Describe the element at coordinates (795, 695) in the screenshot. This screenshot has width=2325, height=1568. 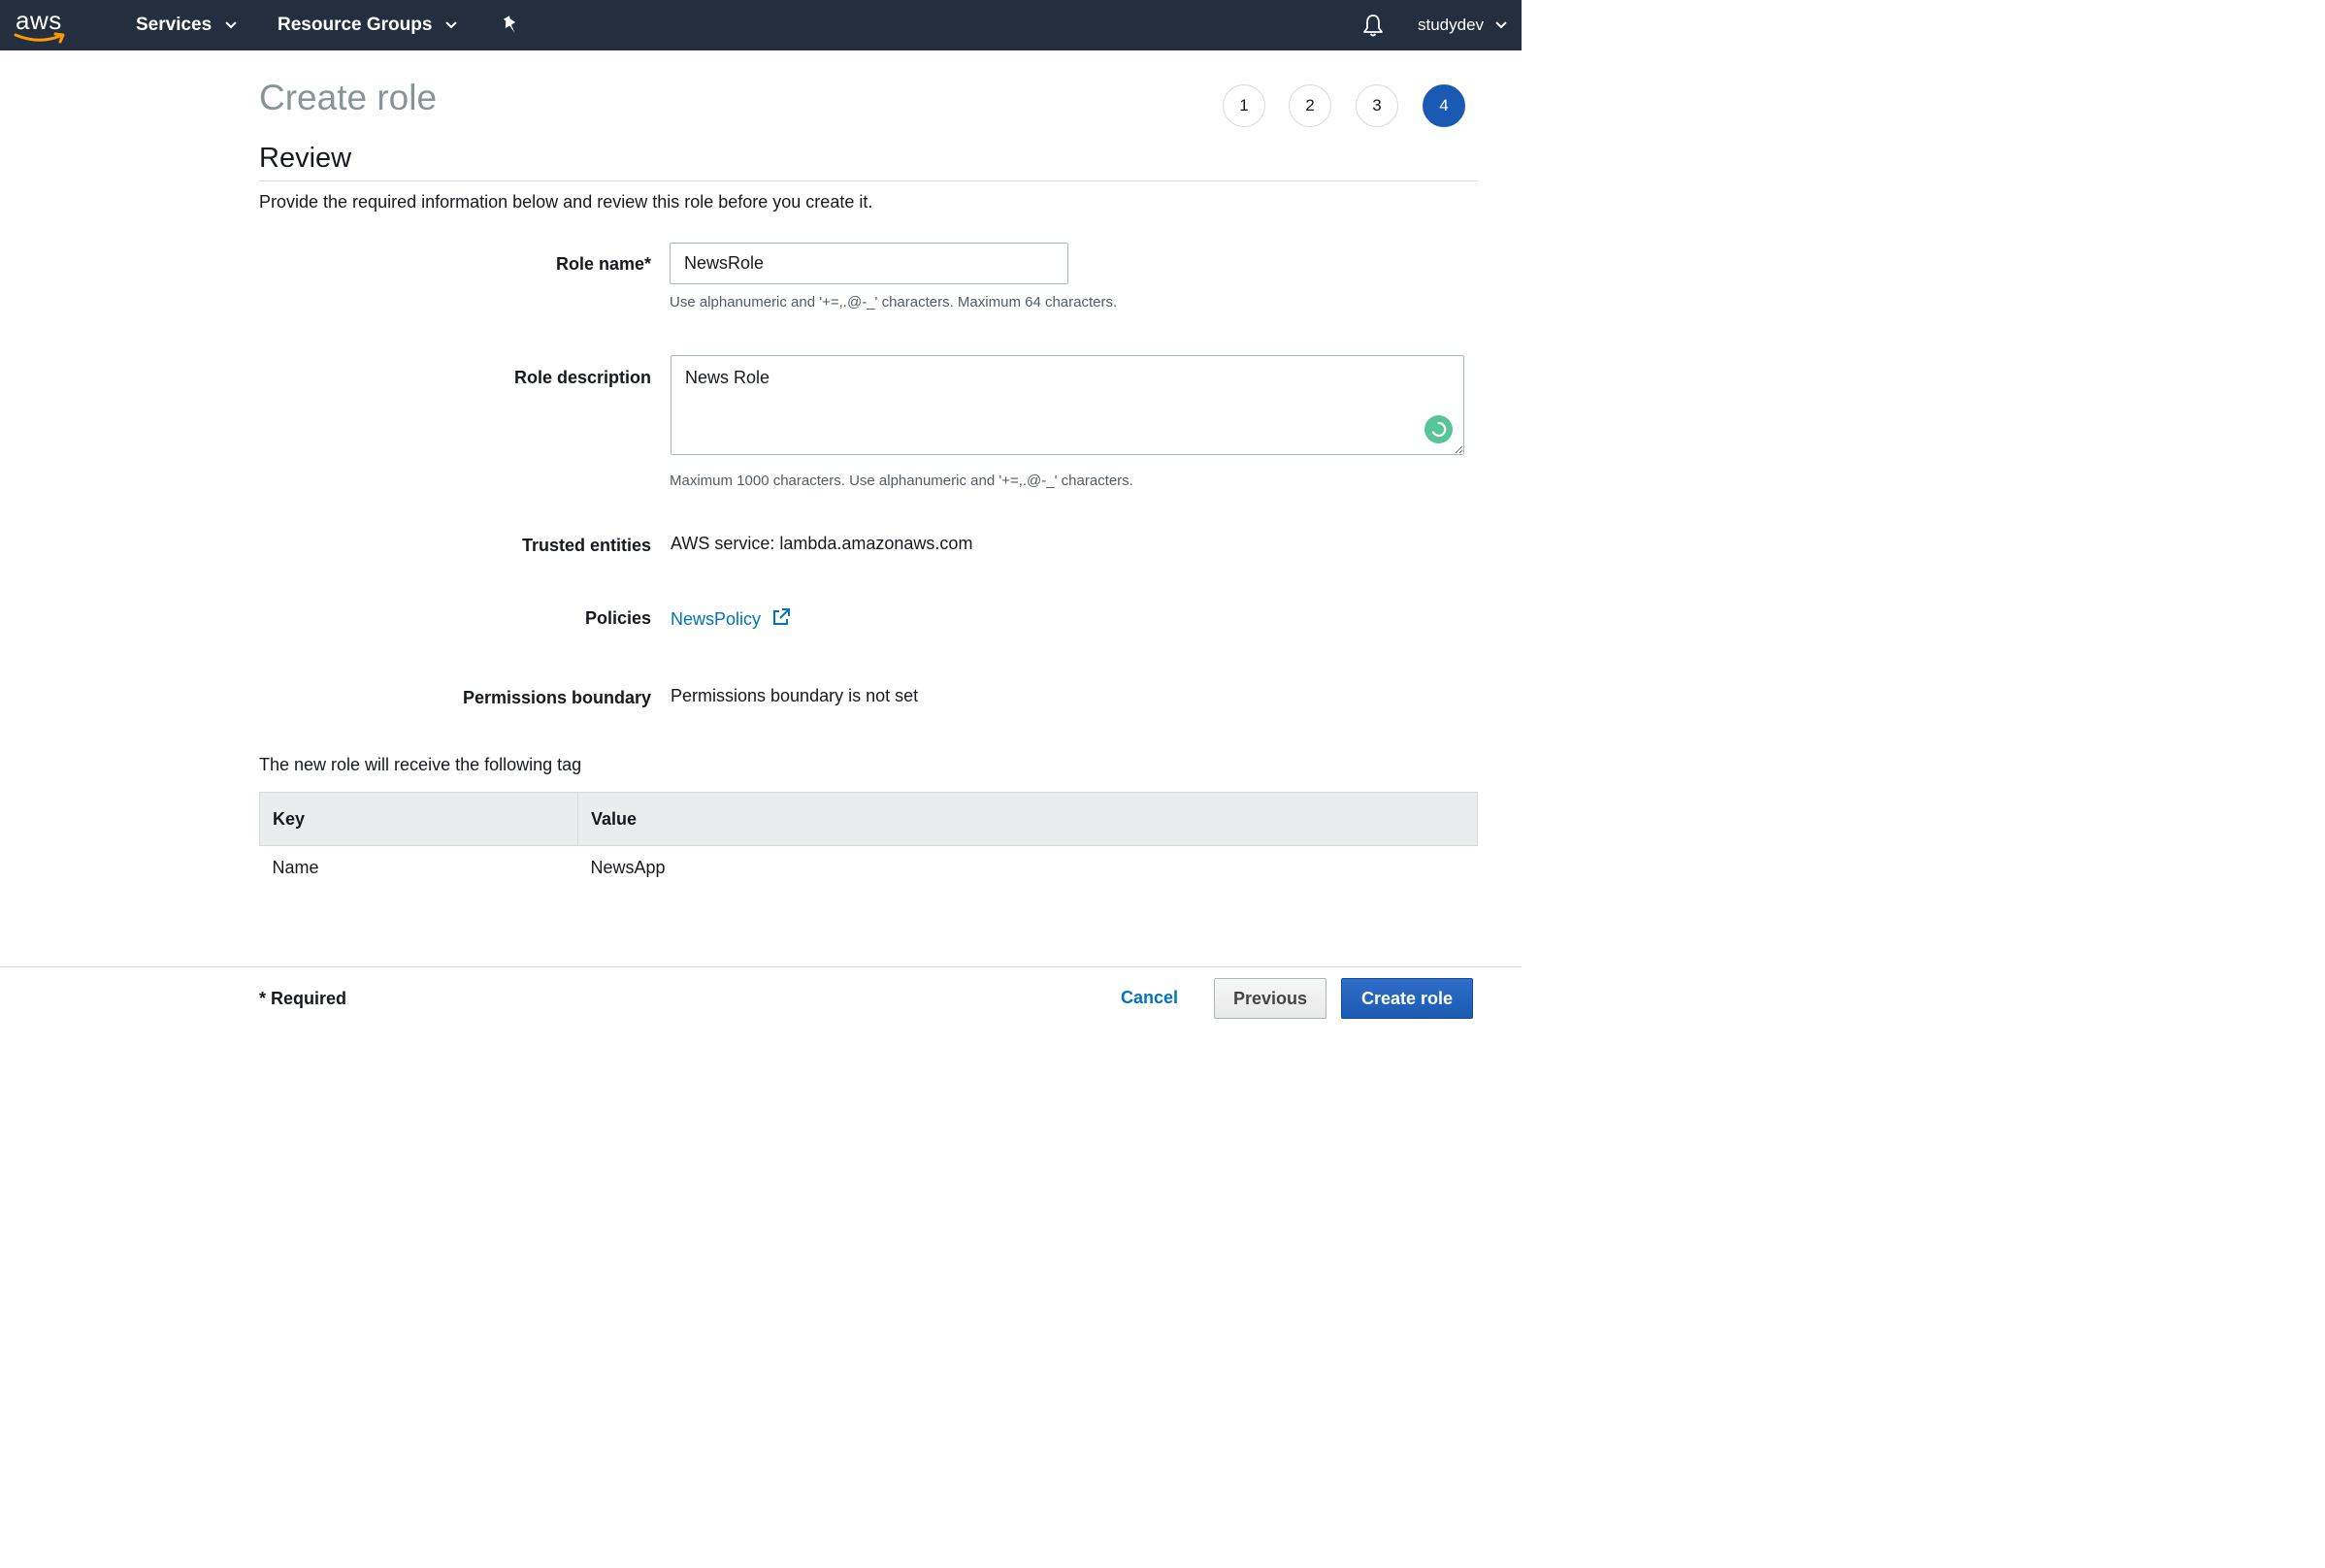
I see `permissions-boundary-value: Permissions boundary is not set` at that location.